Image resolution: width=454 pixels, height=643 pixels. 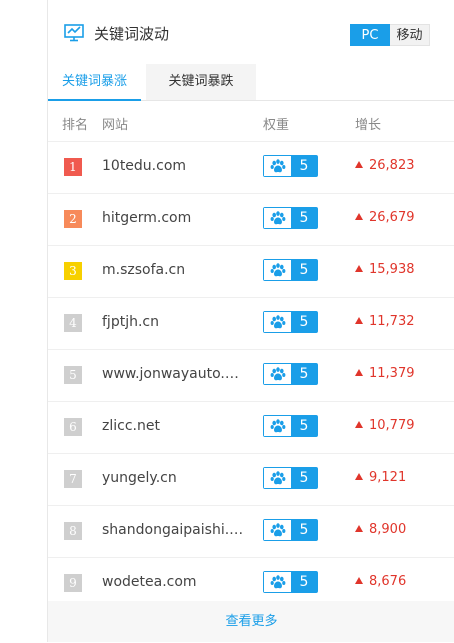 I want to click on growth-number: 26,679, so click(x=392, y=217).